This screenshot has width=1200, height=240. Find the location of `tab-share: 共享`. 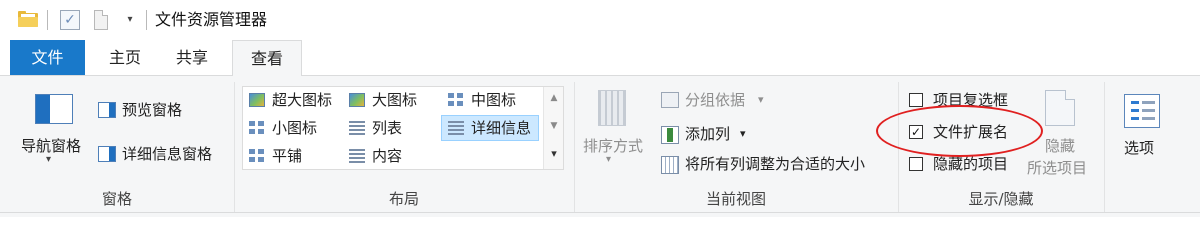

tab-share: 共享 is located at coordinates (192, 57).